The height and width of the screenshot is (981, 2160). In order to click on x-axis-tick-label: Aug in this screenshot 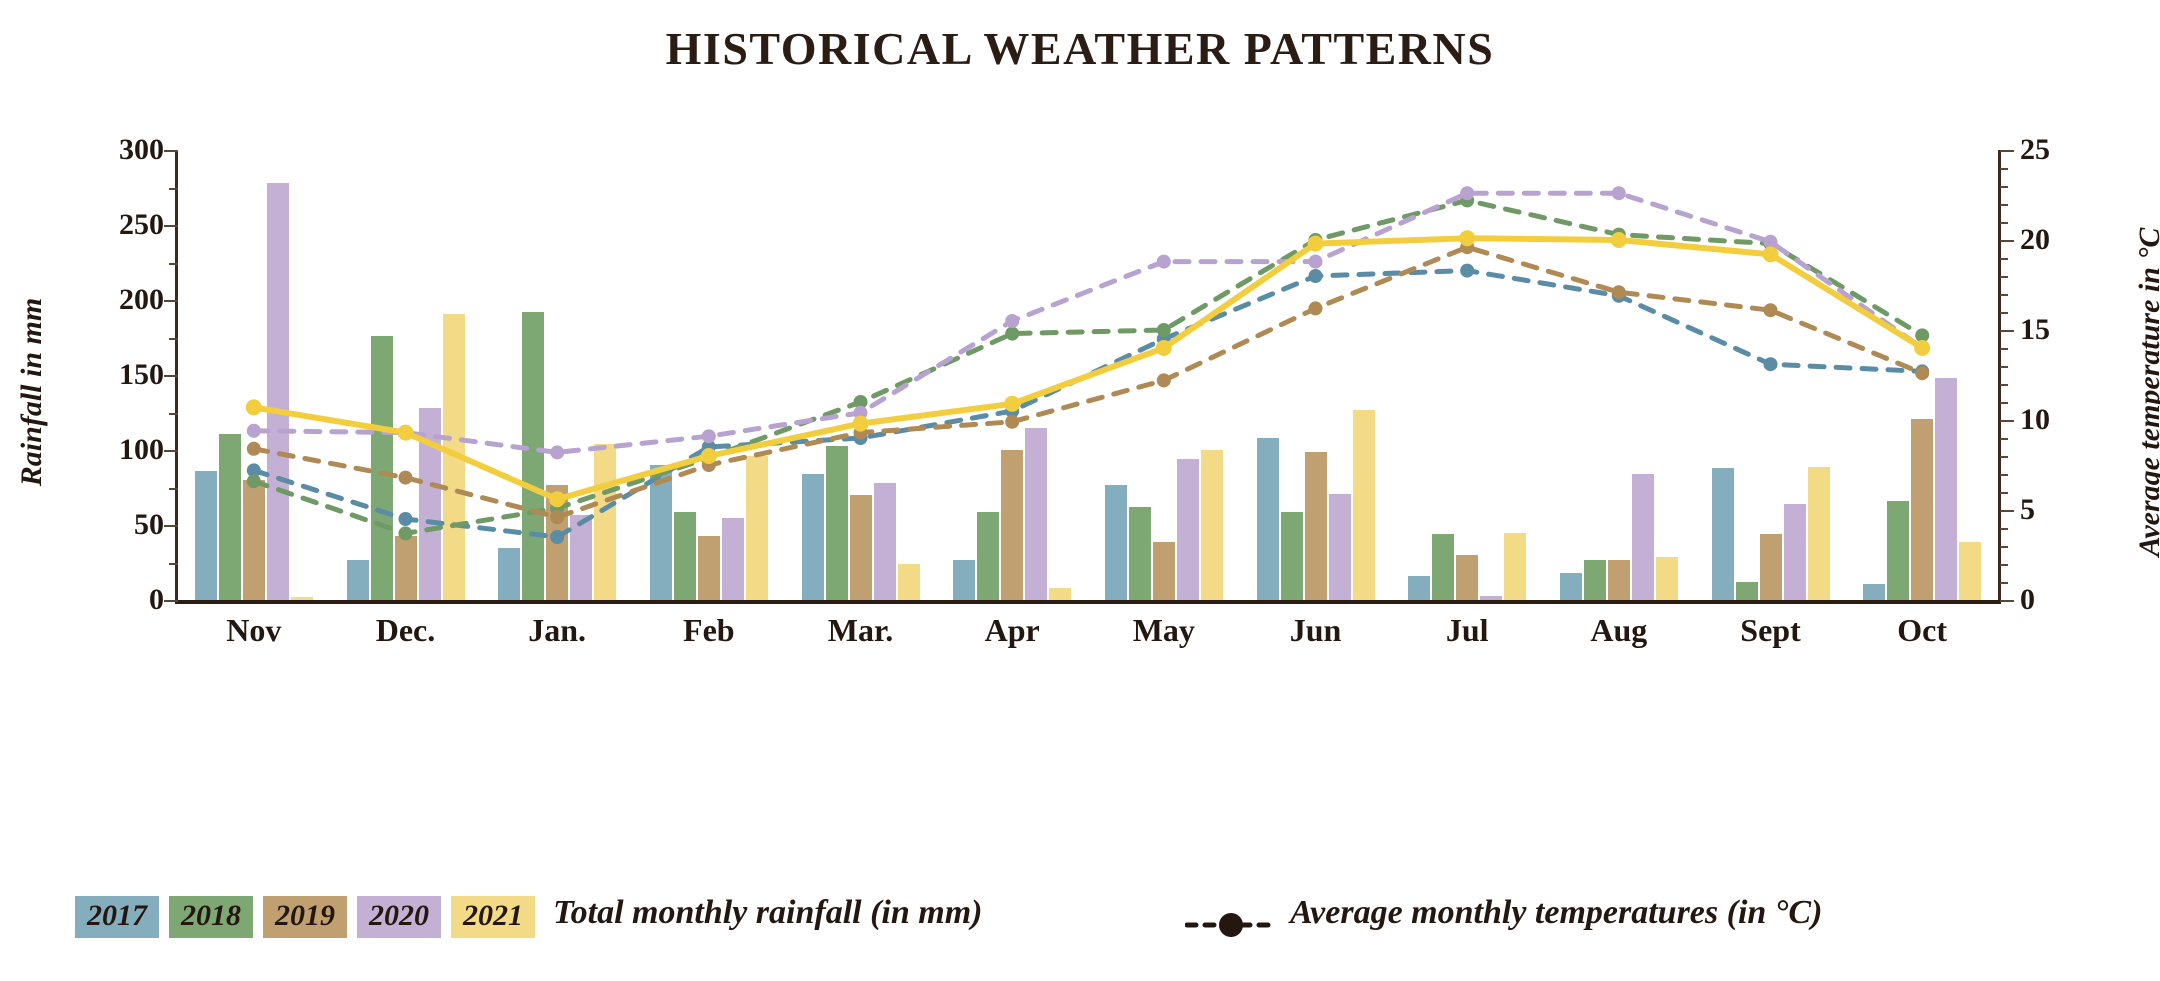, I will do `click(1619, 630)`.